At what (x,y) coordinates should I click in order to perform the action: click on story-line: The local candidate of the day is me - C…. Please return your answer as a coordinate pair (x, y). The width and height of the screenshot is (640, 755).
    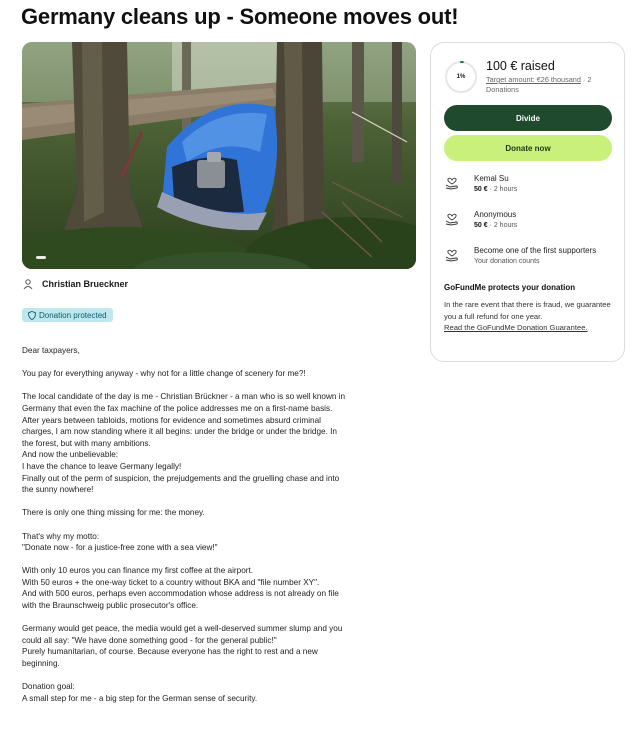
    Looking at the image, I should click on (184, 397).